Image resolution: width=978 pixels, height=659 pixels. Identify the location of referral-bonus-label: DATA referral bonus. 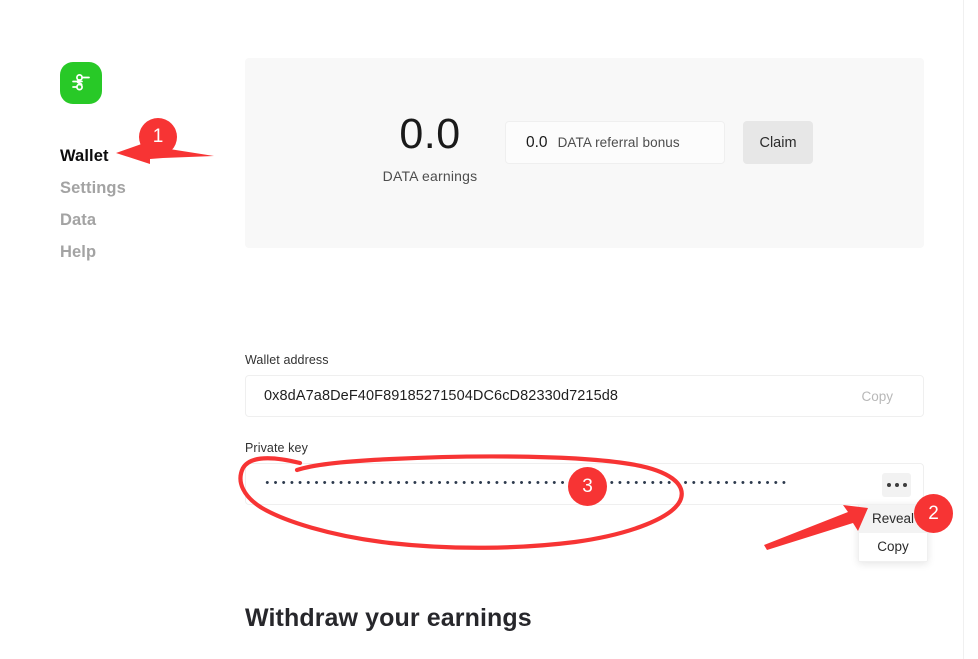
(618, 142).